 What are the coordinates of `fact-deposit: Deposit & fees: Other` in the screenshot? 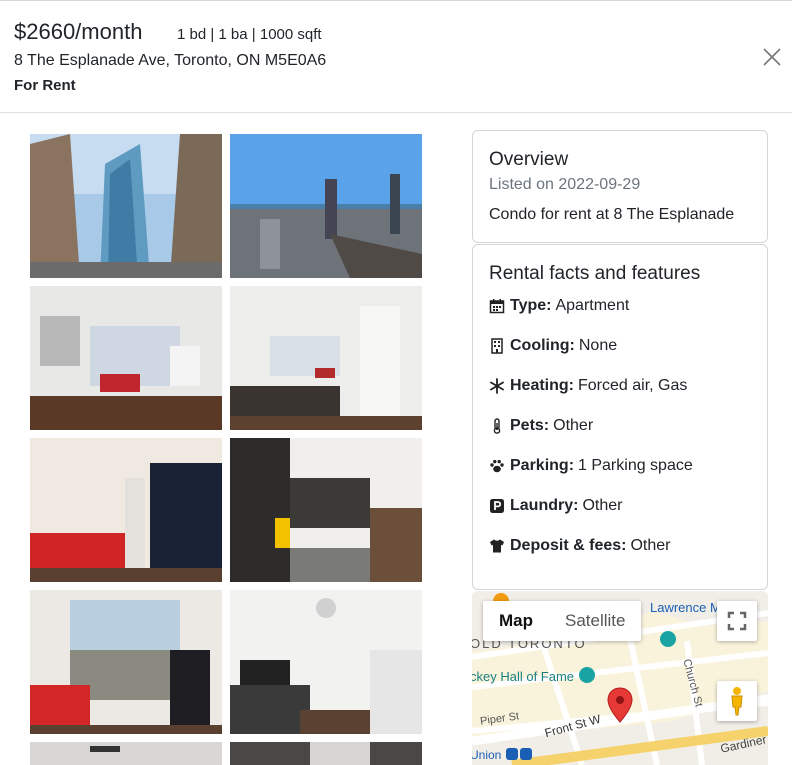 It's located at (579, 546).